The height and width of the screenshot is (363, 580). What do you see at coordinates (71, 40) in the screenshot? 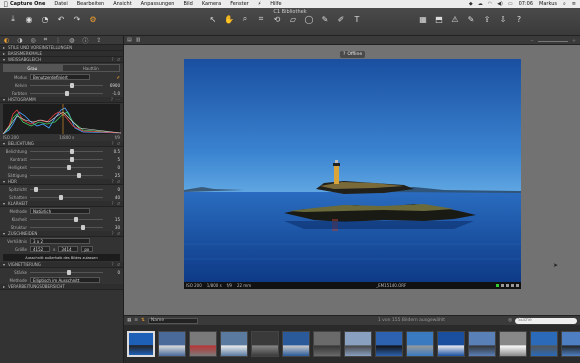
I see `tab-local-icon: ◍` at bounding box center [71, 40].